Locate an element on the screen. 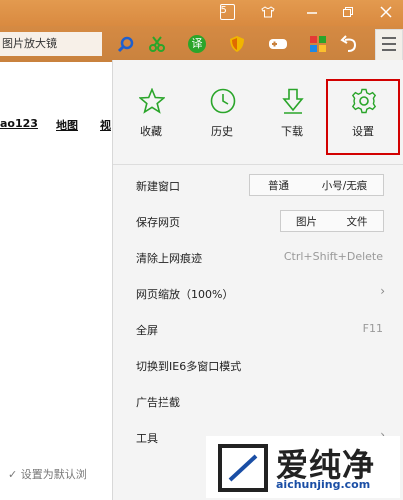 Image resolution: width=403 pixels, height=500 pixels. favorites-button: 收藏 is located at coordinates (151, 108).